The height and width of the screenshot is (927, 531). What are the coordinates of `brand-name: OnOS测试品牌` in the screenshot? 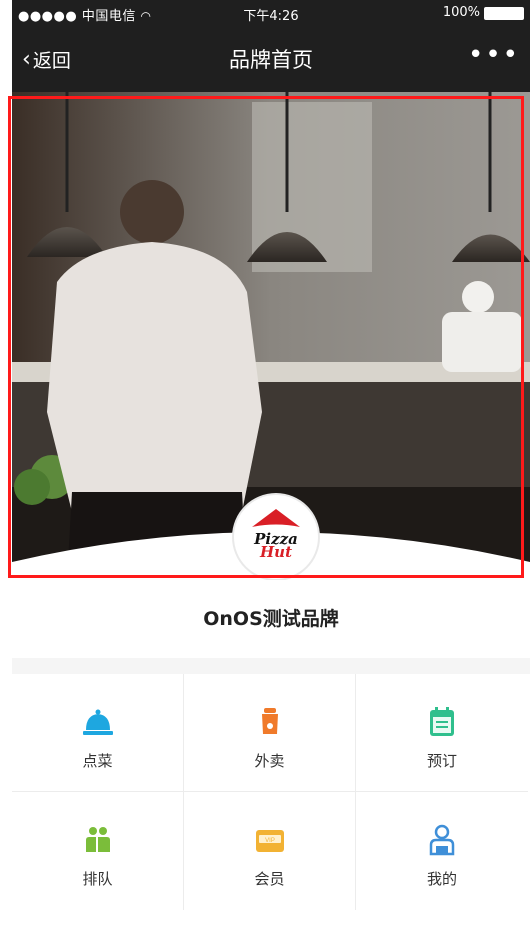 It's located at (271, 619).